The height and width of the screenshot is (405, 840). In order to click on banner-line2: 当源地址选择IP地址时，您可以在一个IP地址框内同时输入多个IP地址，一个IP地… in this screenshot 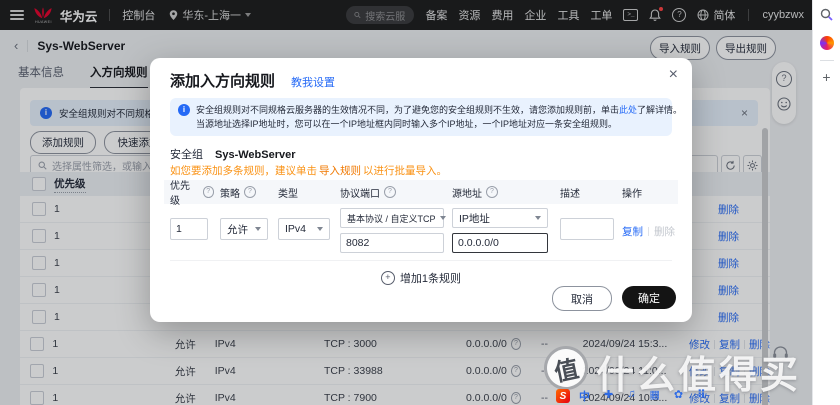, I will do `click(407, 124)`.